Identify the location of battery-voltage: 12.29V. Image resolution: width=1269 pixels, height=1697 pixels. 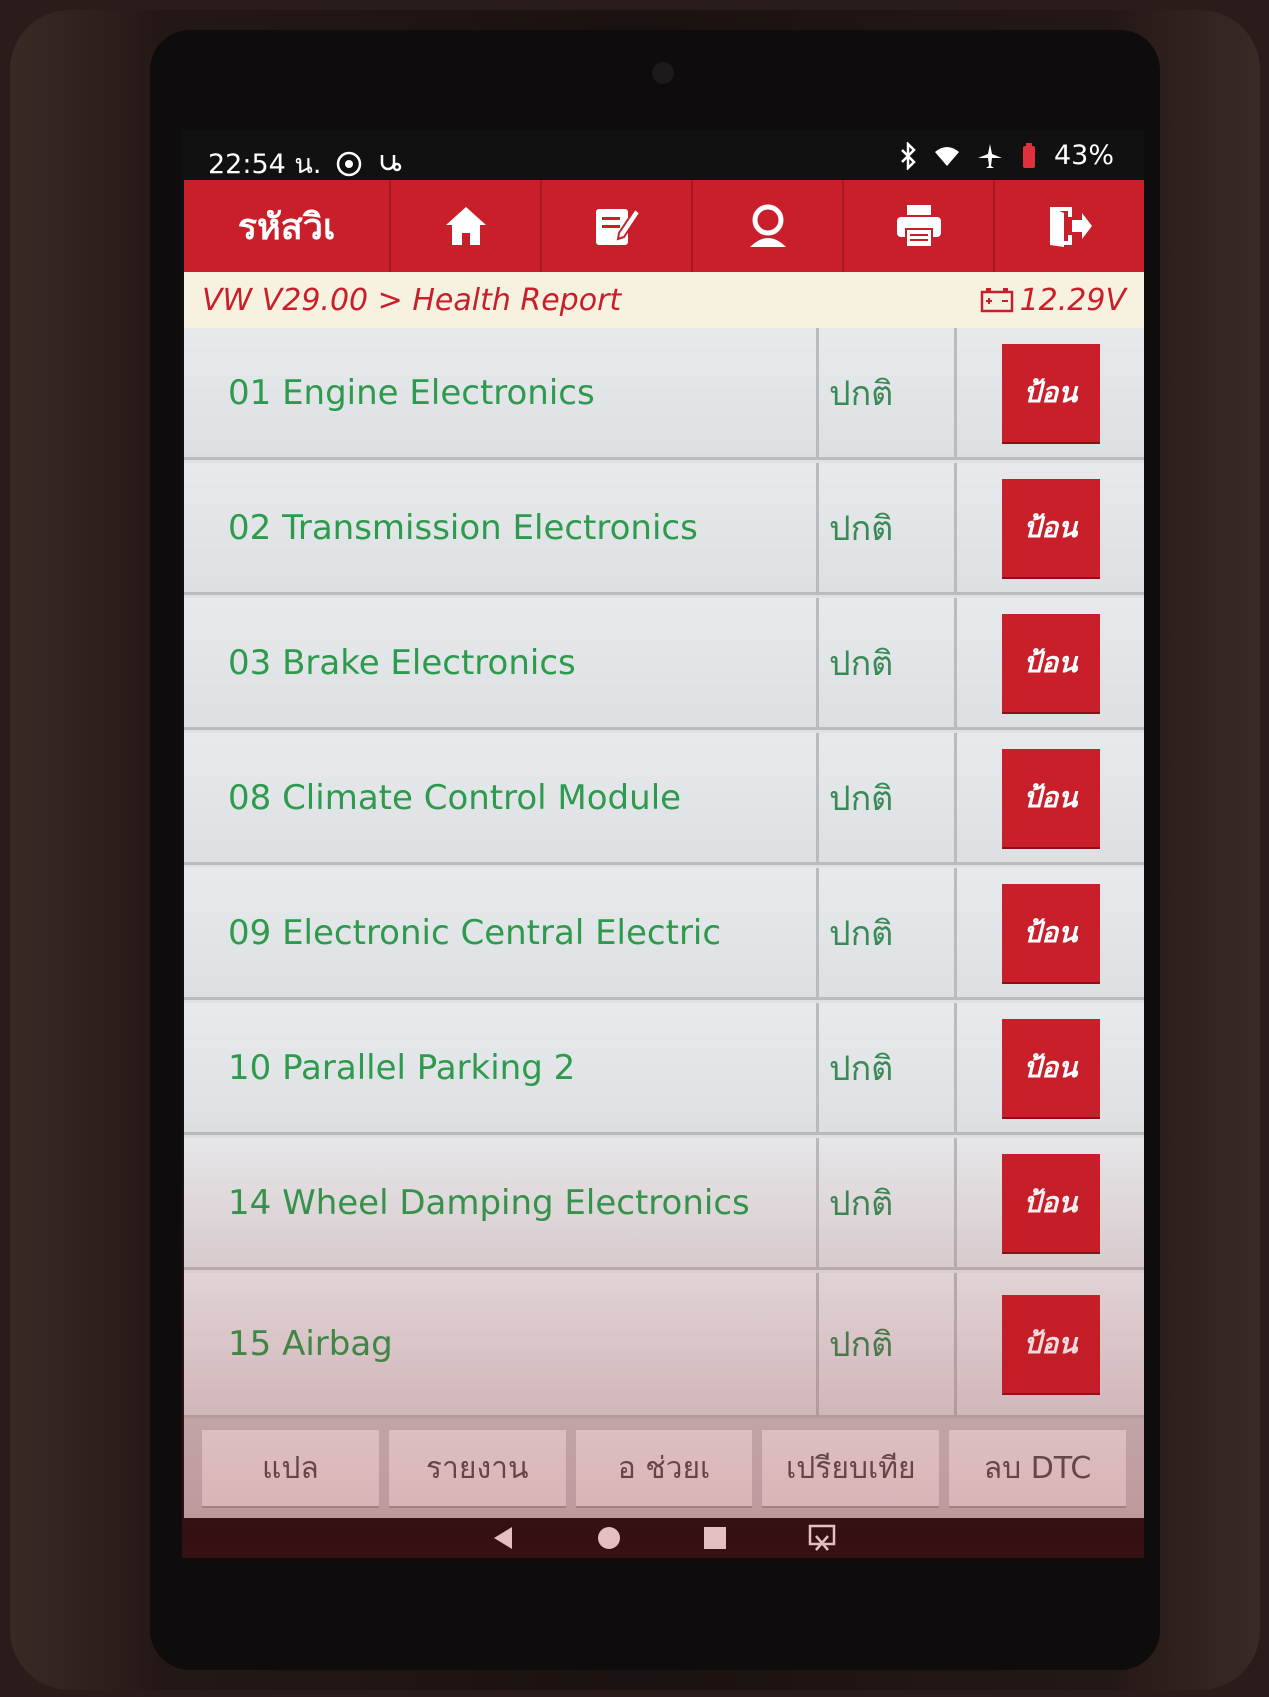
(1053, 300).